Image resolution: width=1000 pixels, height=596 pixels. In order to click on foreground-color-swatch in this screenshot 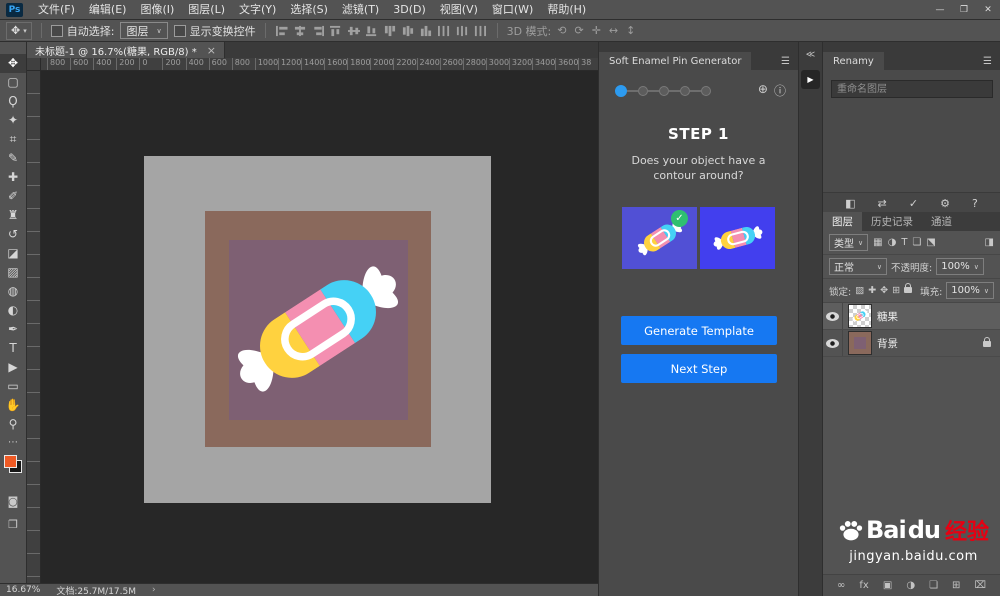, I will do `click(10, 461)`.